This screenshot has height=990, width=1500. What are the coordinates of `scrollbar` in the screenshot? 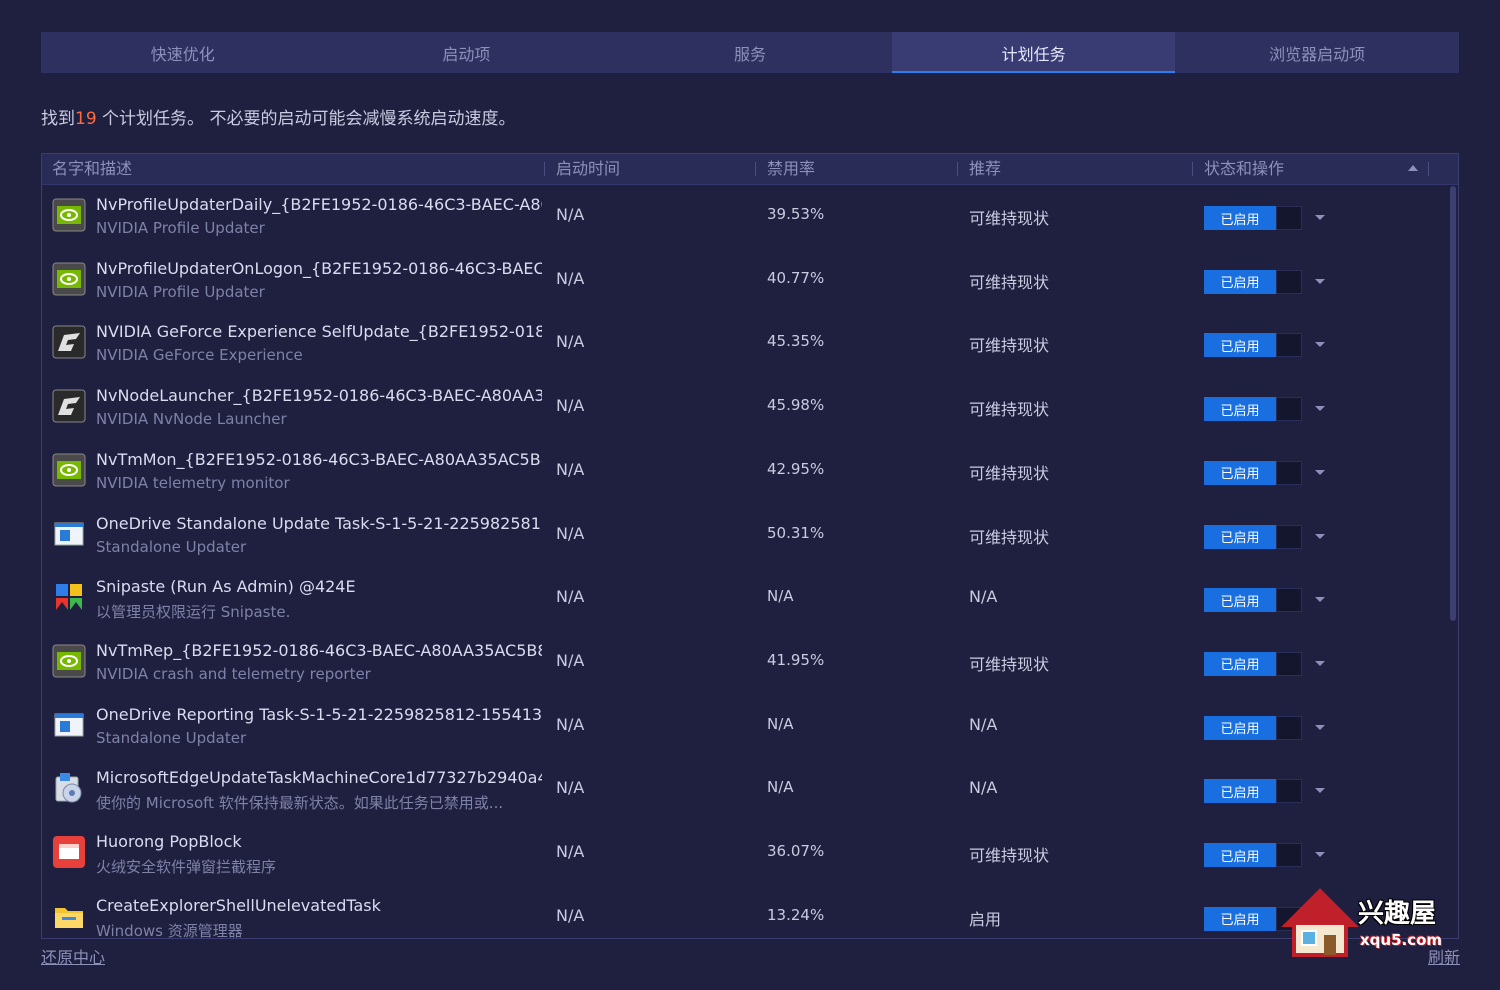 It's located at (1453, 403).